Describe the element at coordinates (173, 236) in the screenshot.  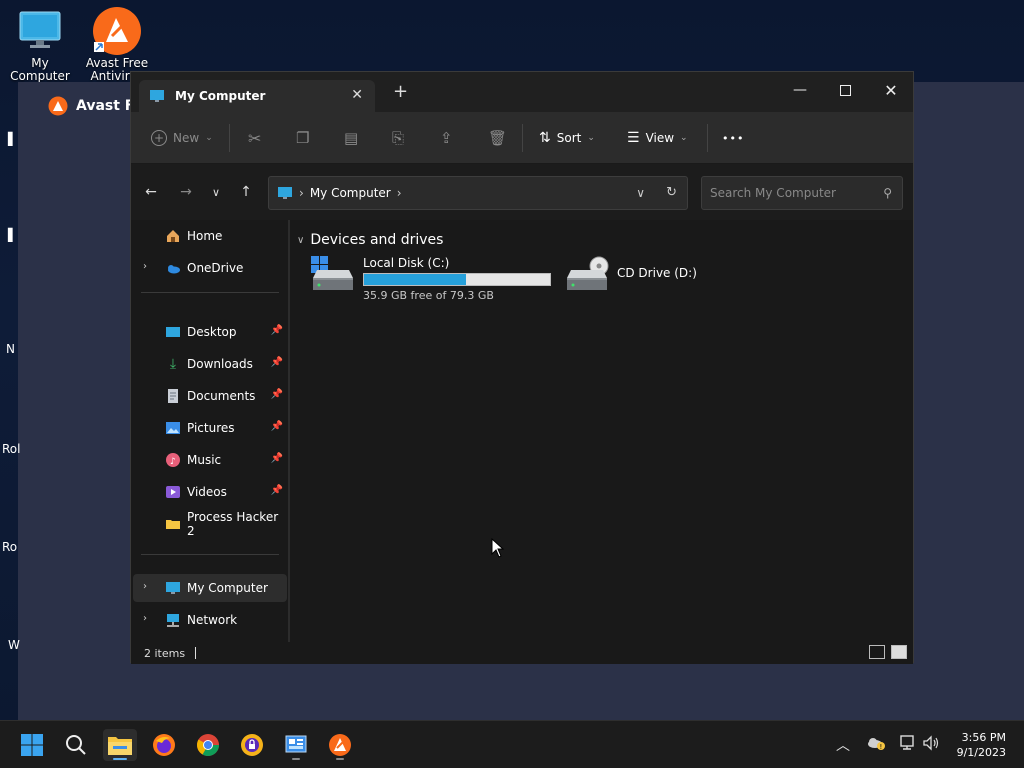
I see `home-icon` at that location.